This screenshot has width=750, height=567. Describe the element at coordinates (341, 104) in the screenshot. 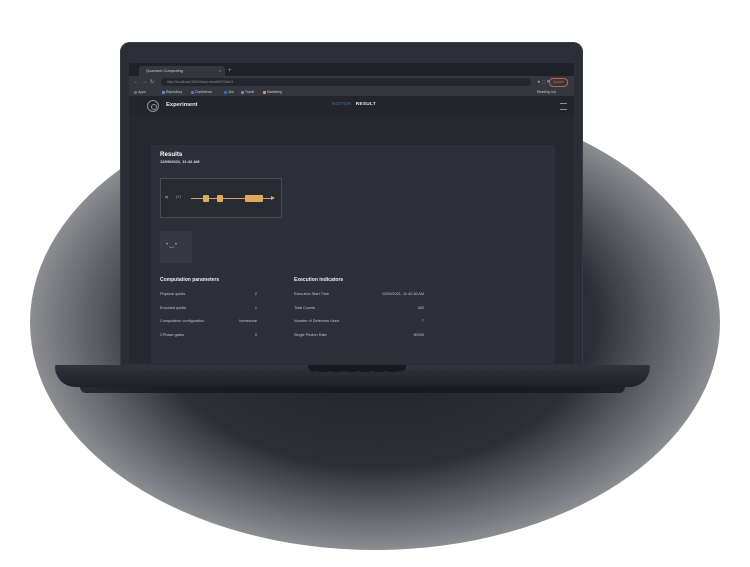

I see `tab-editor: EDITOR` at that location.